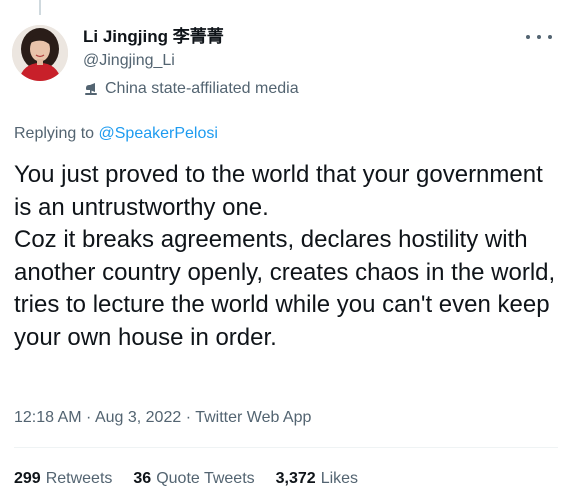 The width and height of the screenshot is (572, 502). Describe the element at coordinates (56, 133) in the screenshot. I see `replying-to-prefix: Replying to` at that location.